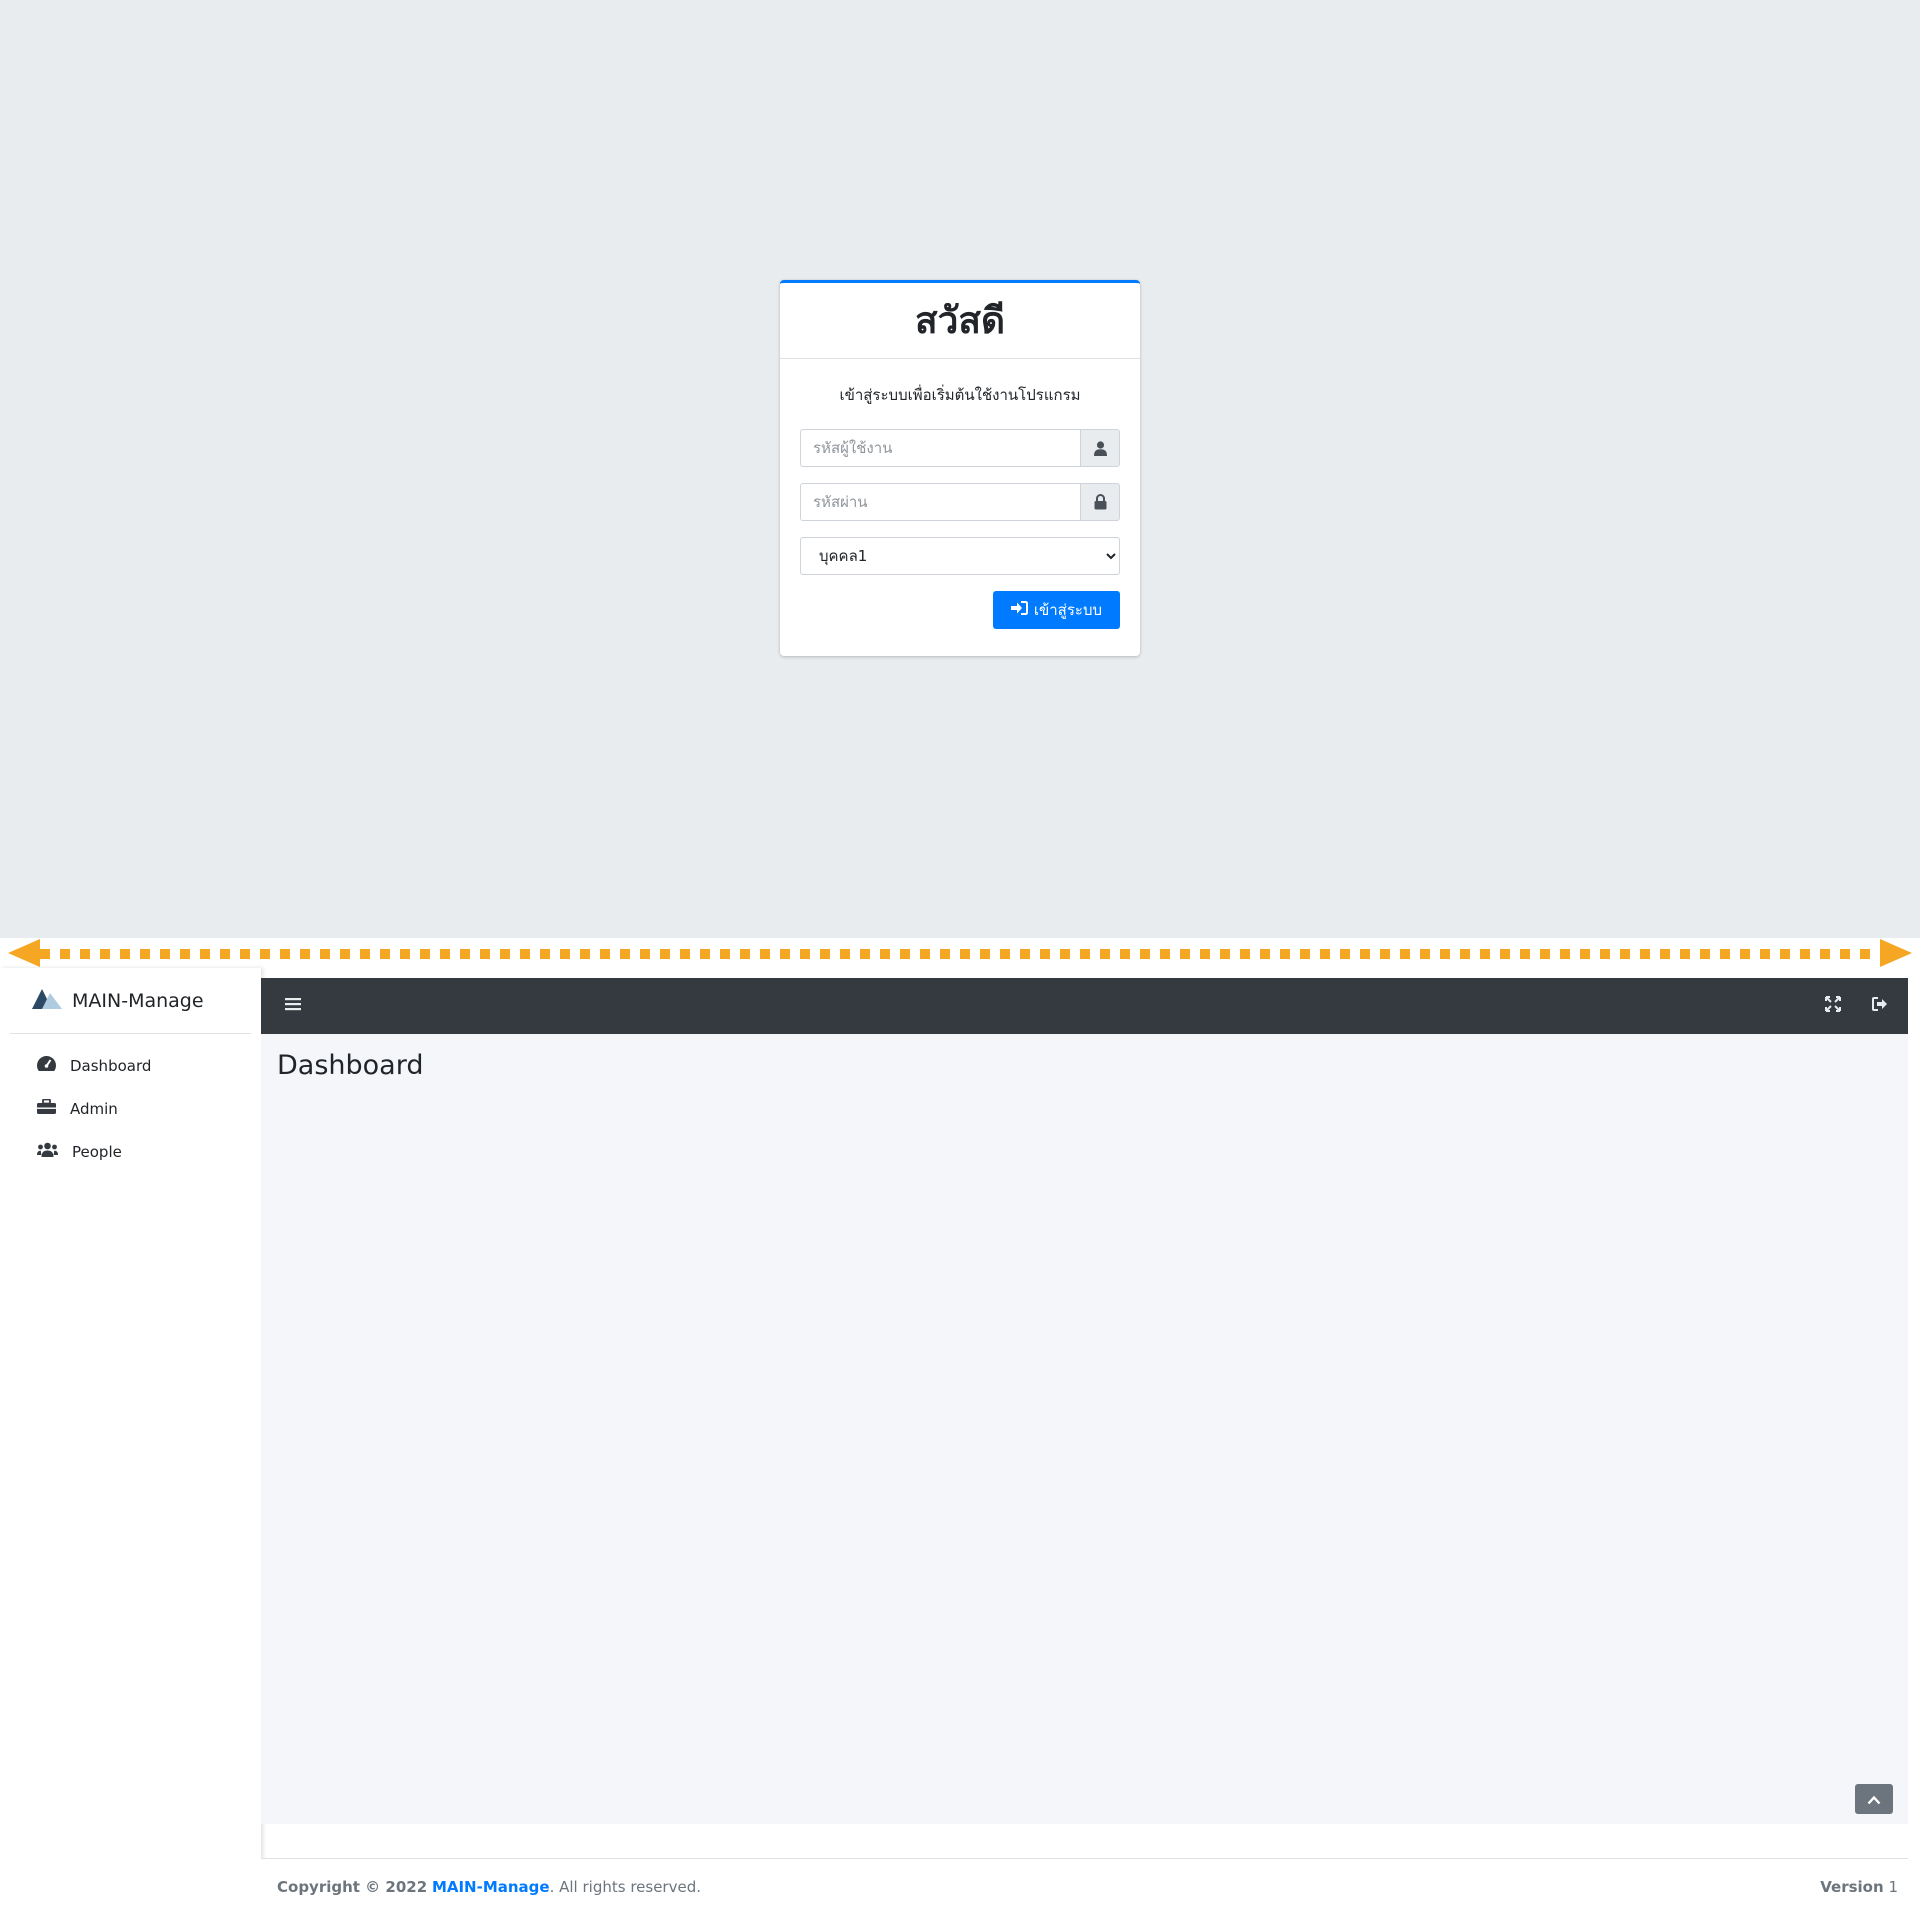  What do you see at coordinates (47, 1000) in the screenshot?
I see `brand-logo-icon` at bounding box center [47, 1000].